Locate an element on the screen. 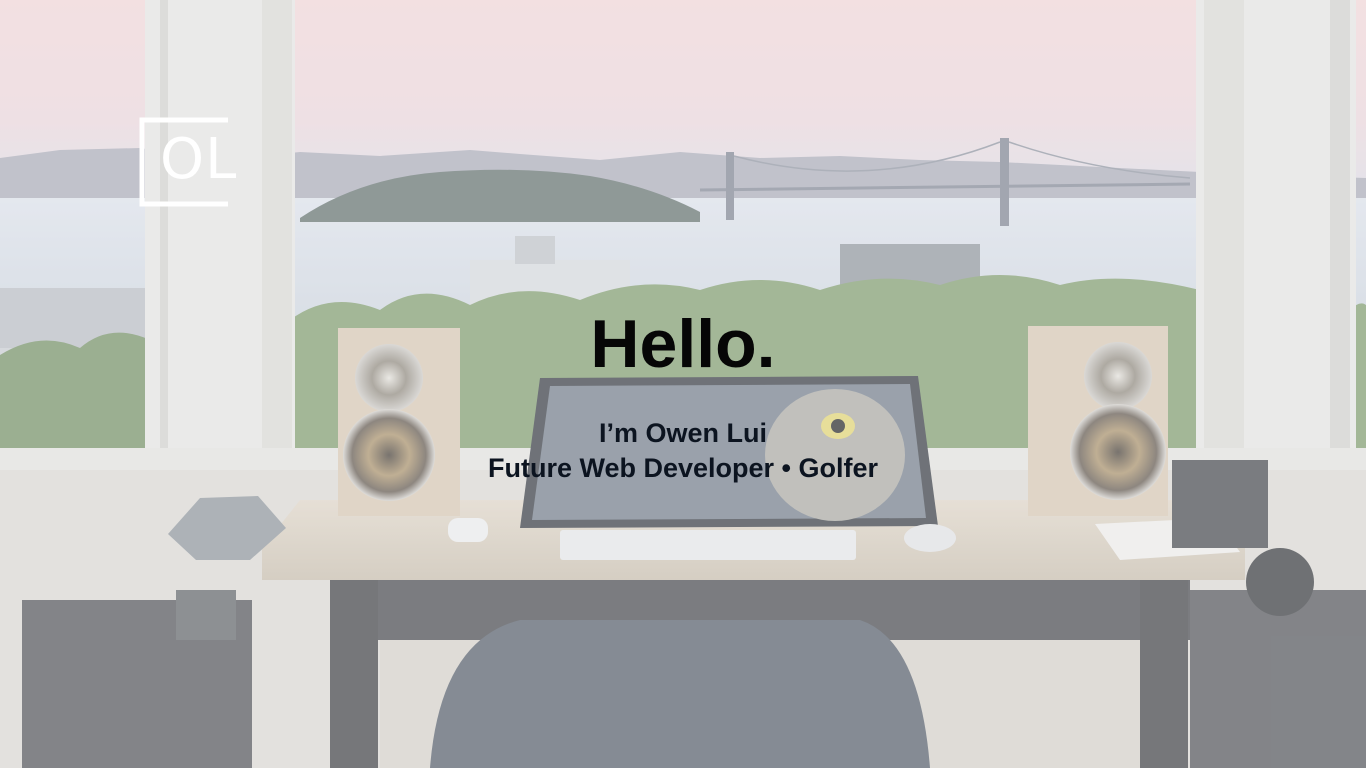 This screenshot has height=768, width=1366. hero-tagline: Future Web Developer • Golfer is located at coordinates (683, 468).